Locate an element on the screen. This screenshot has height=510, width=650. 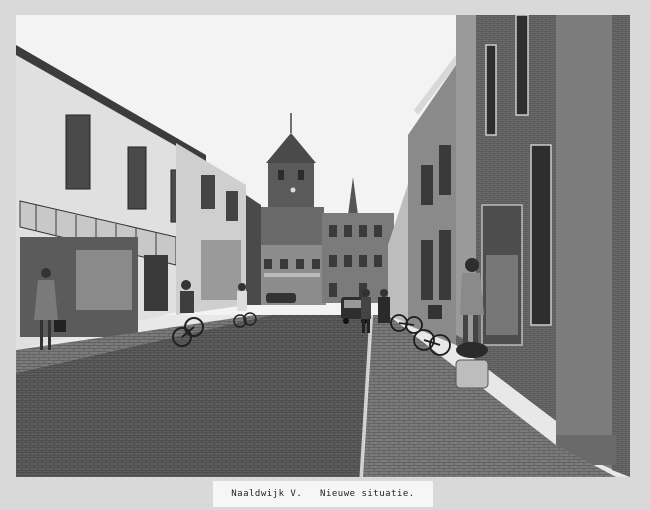
photo-caption: Naaldwijk V. Nieuwe situatie. is located at coordinates (323, 494).